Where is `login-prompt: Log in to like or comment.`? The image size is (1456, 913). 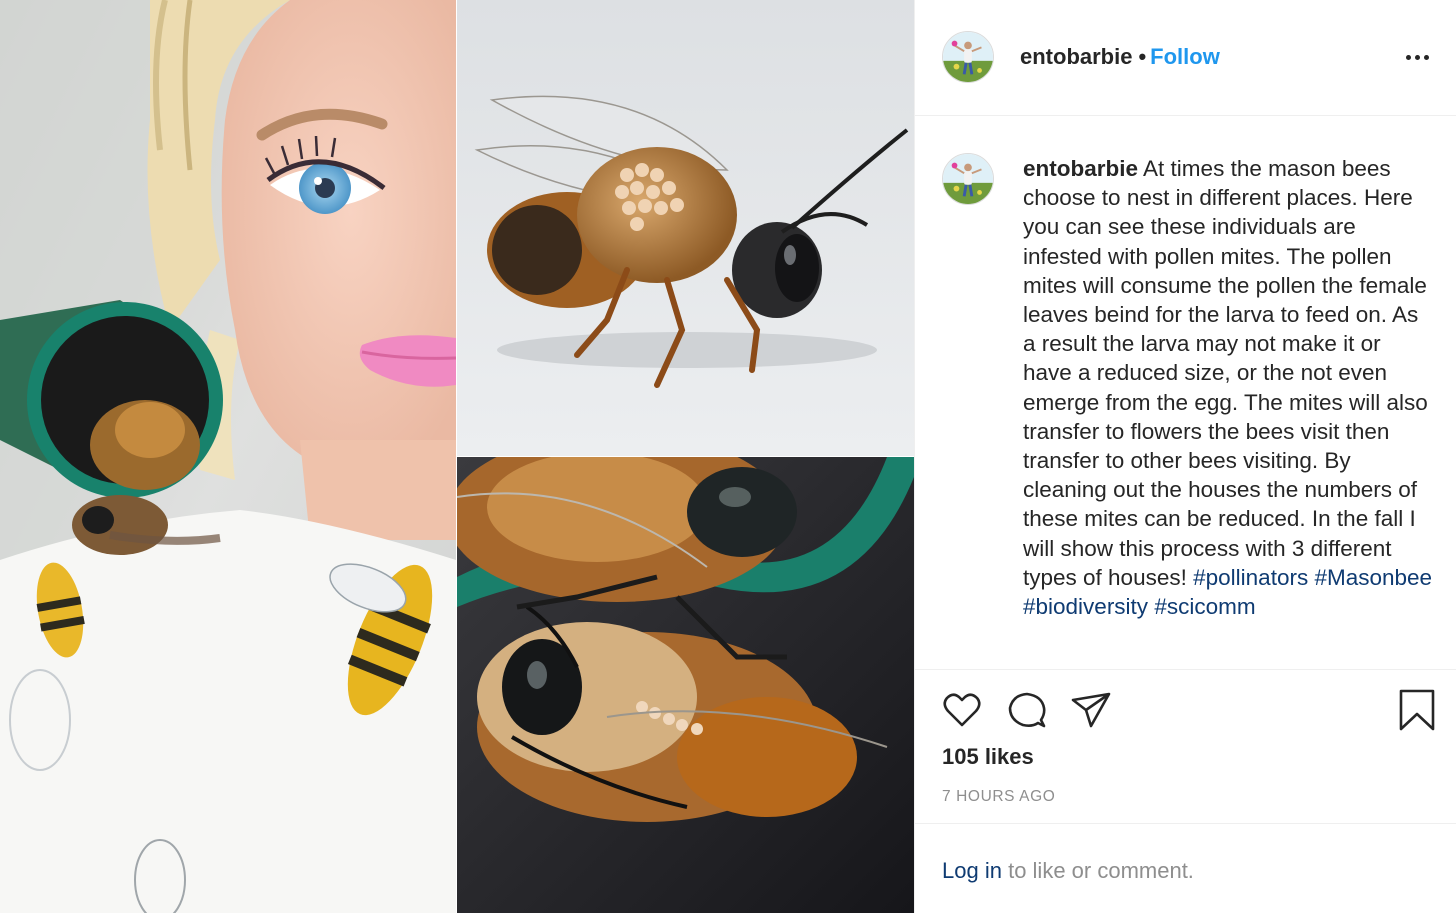 login-prompt: Log in to like or comment. is located at coordinates (1068, 871).